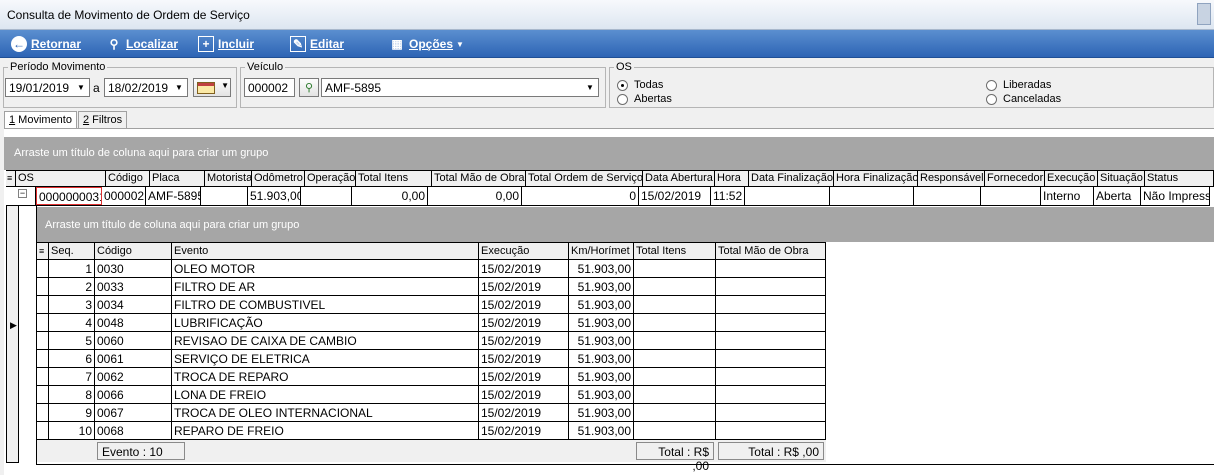 Image resolution: width=1214 pixels, height=475 pixels. I want to click on col-hora: Hora, so click(732, 179).